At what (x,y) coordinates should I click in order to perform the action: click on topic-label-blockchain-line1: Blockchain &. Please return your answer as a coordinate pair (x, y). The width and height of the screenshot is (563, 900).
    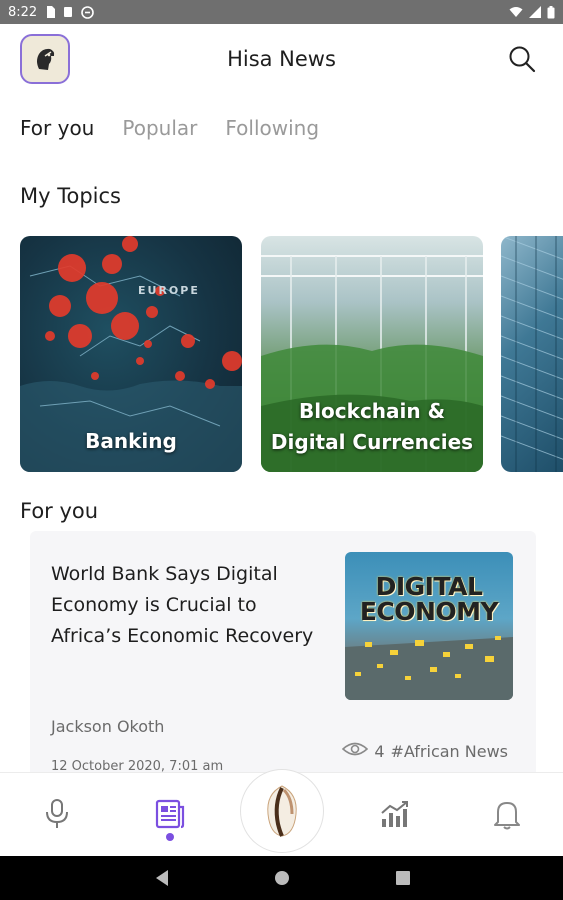
    Looking at the image, I should click on (372, 411).